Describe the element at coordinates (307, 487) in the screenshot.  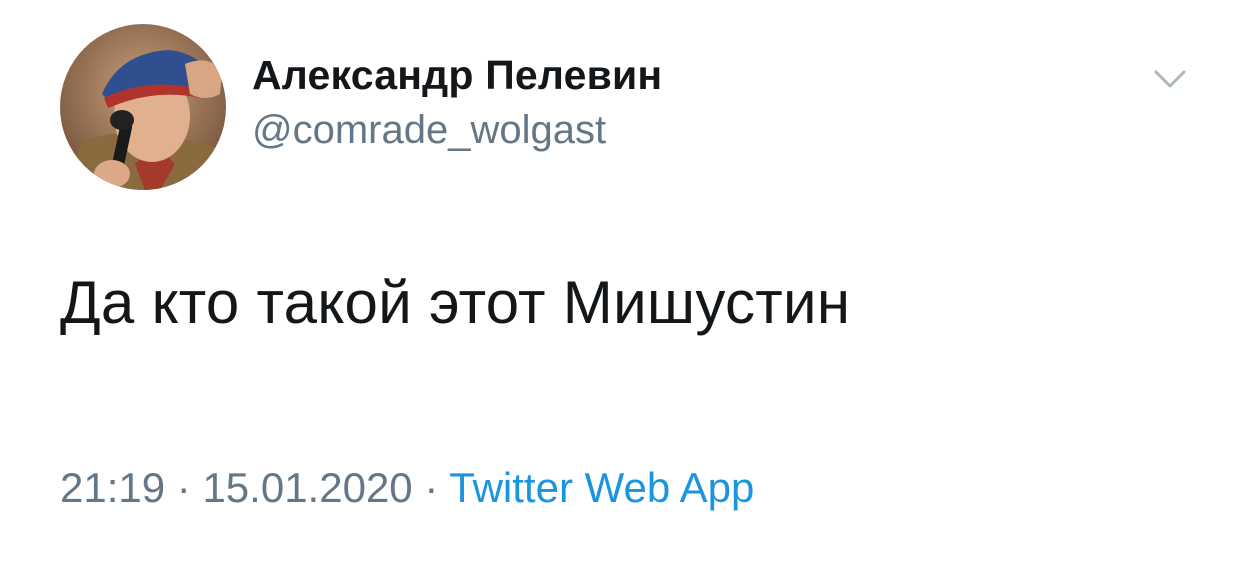
I see `tweet-date: 15.01.2020` at that location.